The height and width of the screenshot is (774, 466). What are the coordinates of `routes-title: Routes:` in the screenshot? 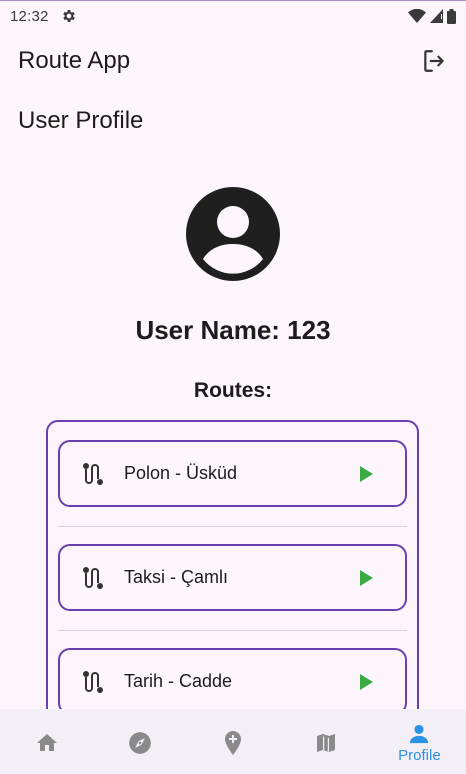 It's located at (233, 390).